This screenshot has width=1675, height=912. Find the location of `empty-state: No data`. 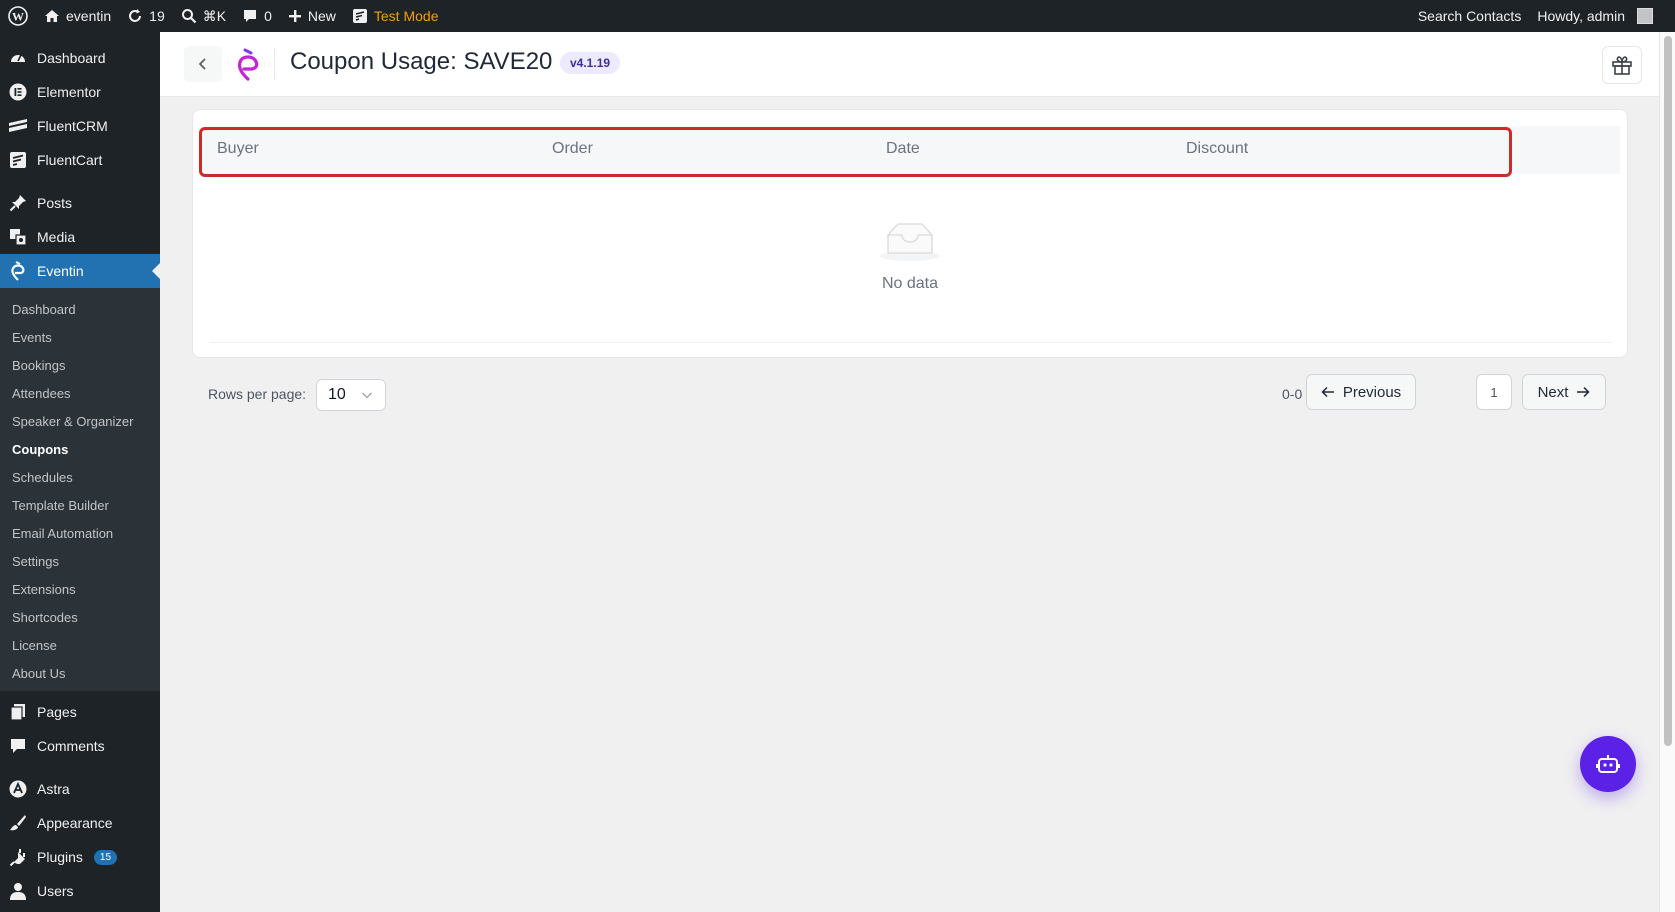

empty-state: No data is located at coordinates (910, 256).